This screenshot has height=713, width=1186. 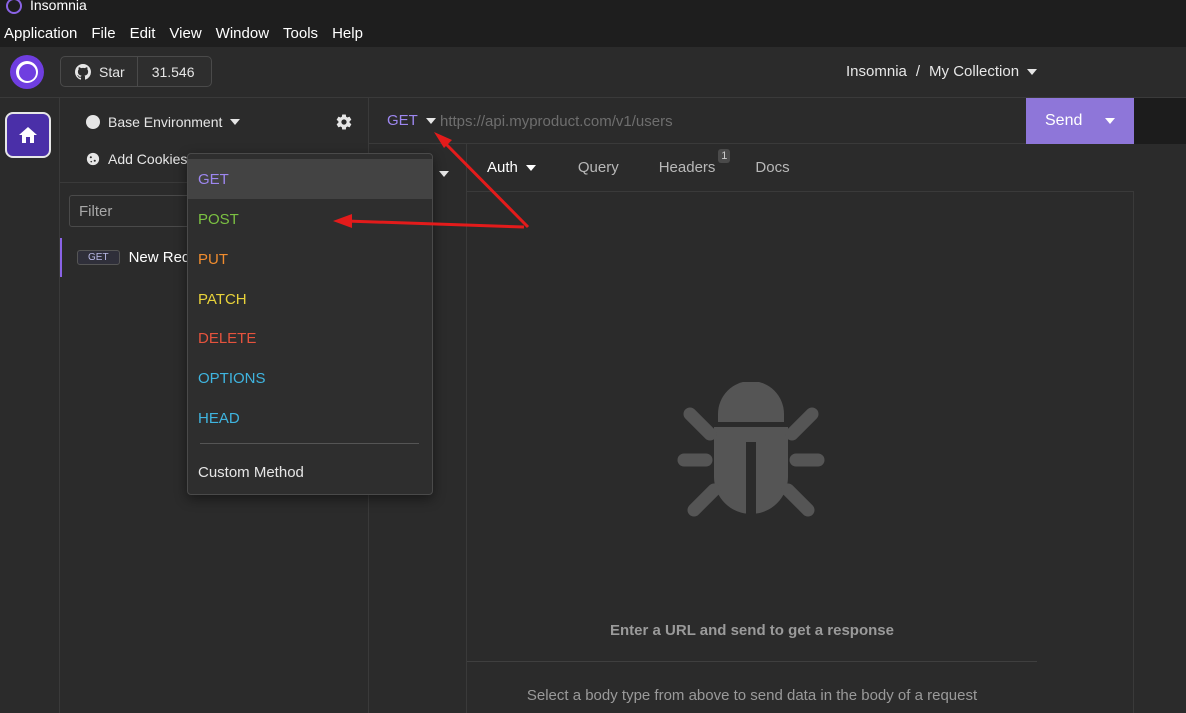 I want to click on tab-headers-label: Headers, so click(x=687, y=167).